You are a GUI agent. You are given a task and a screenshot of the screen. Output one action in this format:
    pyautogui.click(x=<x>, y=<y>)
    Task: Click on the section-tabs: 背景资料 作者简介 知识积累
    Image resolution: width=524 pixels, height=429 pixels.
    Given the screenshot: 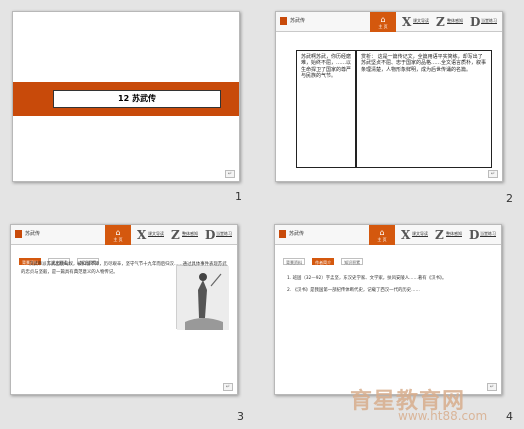 What is the action you would take?
    pyautogui.click(x=324, y=257)
    